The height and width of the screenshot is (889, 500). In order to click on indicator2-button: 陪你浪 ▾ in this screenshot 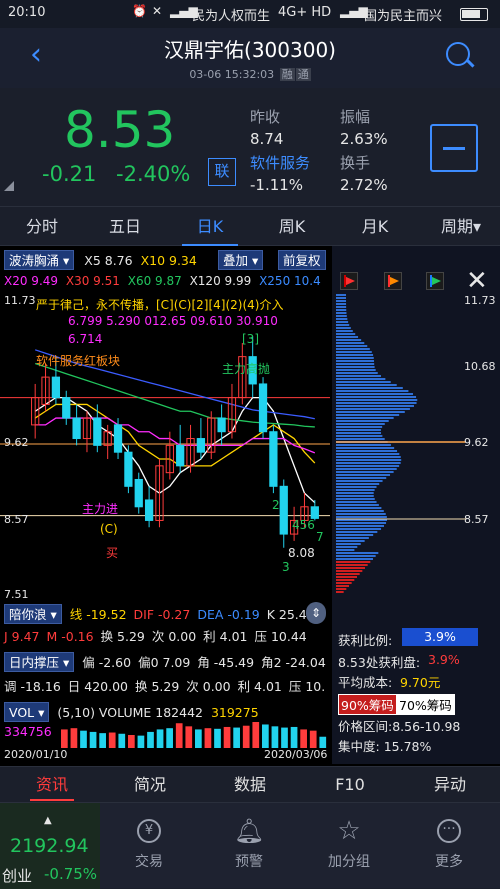, I will do `click(33, 614)`.